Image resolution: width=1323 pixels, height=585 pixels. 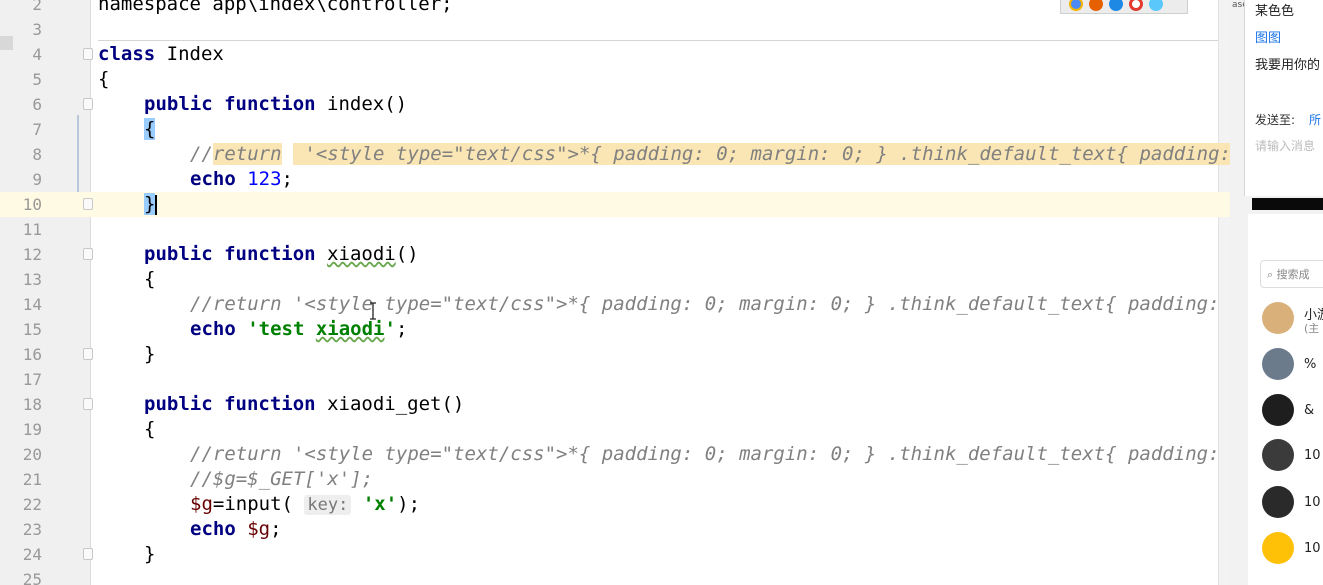 I want to click on contact-name: %, so click(x=1310, y=364).